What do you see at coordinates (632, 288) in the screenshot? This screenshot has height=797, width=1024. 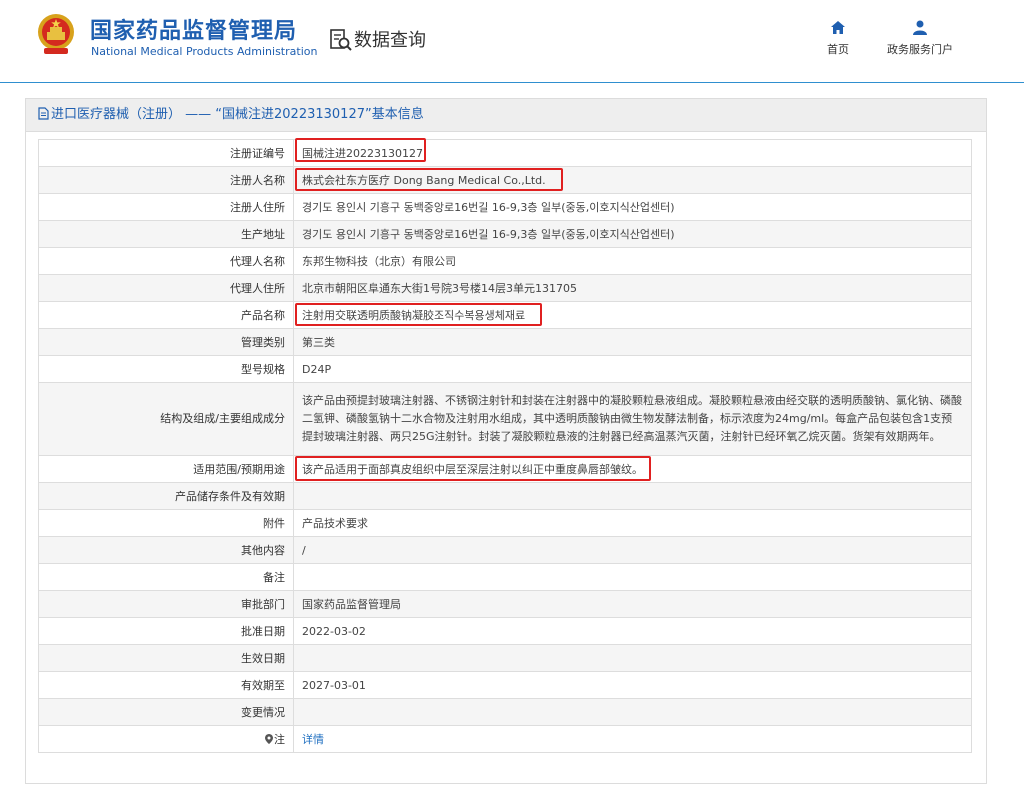 I see `agent-address: 北京市朝阳区阜通东大街1号院3号楼14层3单元131705` at bounding box center [632, 288].